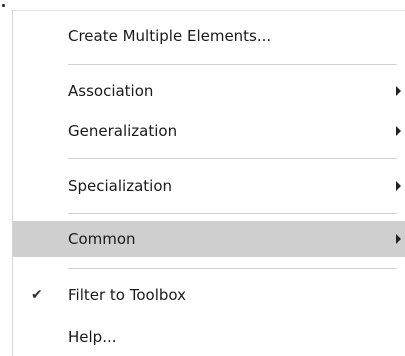  Describe the element at coordinates (127, 295) in the screenshot. I see `menu-item-label: Filter to Toolbox` at that location.